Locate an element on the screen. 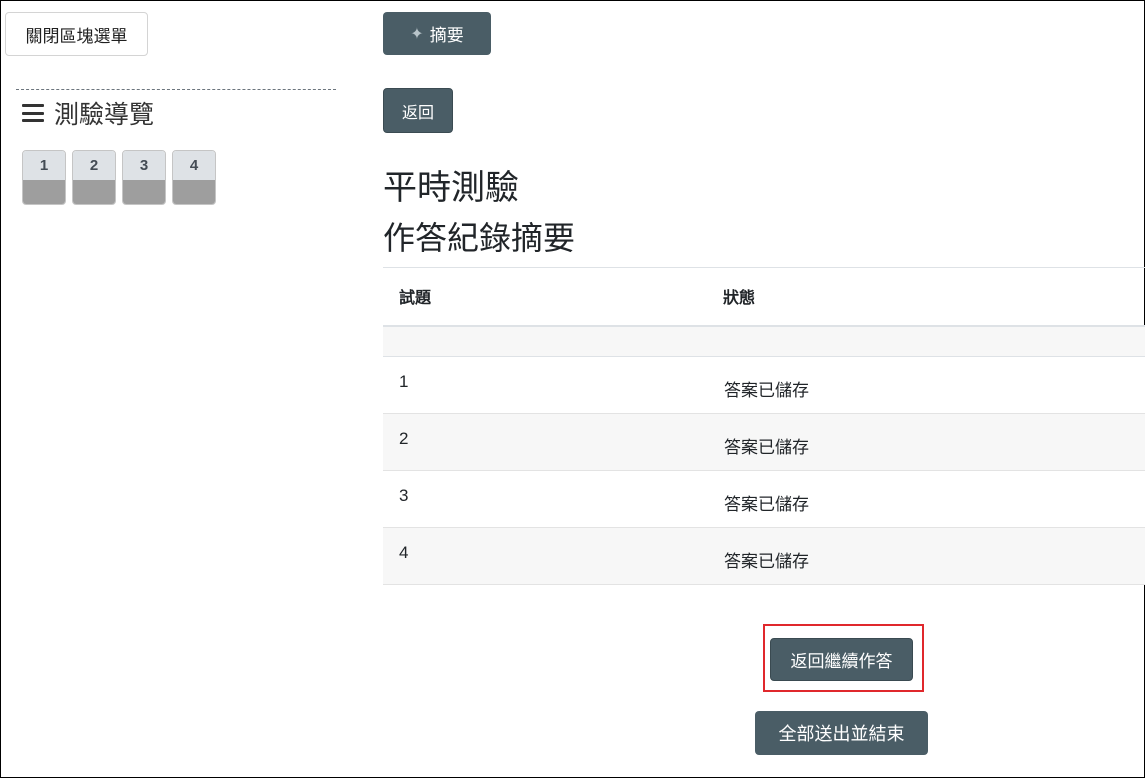  question-navigation: 1 2 3 4 is located at coordinates (122, 177).